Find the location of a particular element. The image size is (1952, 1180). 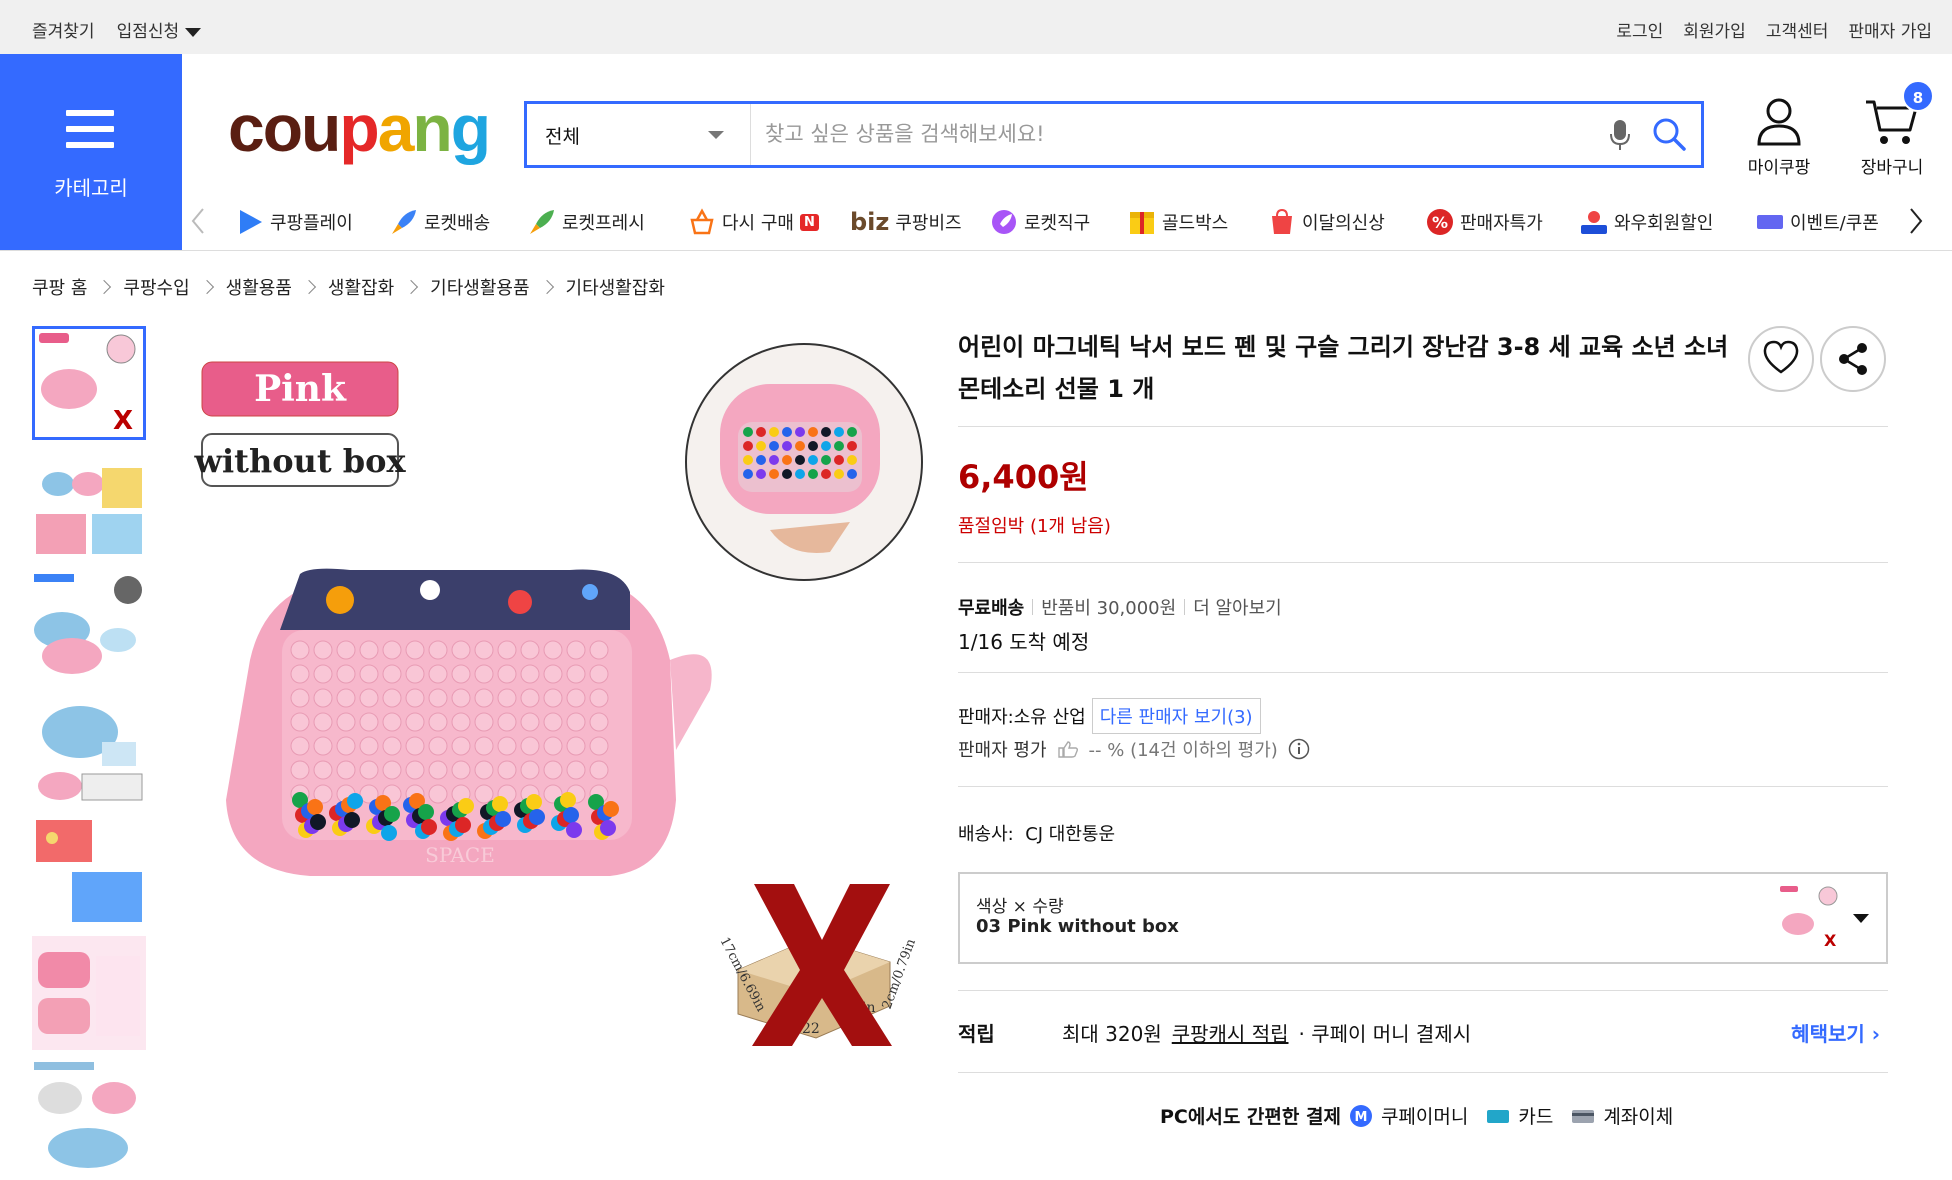

option-value: 03 Pink without box is located at coordinates (1077, 926).